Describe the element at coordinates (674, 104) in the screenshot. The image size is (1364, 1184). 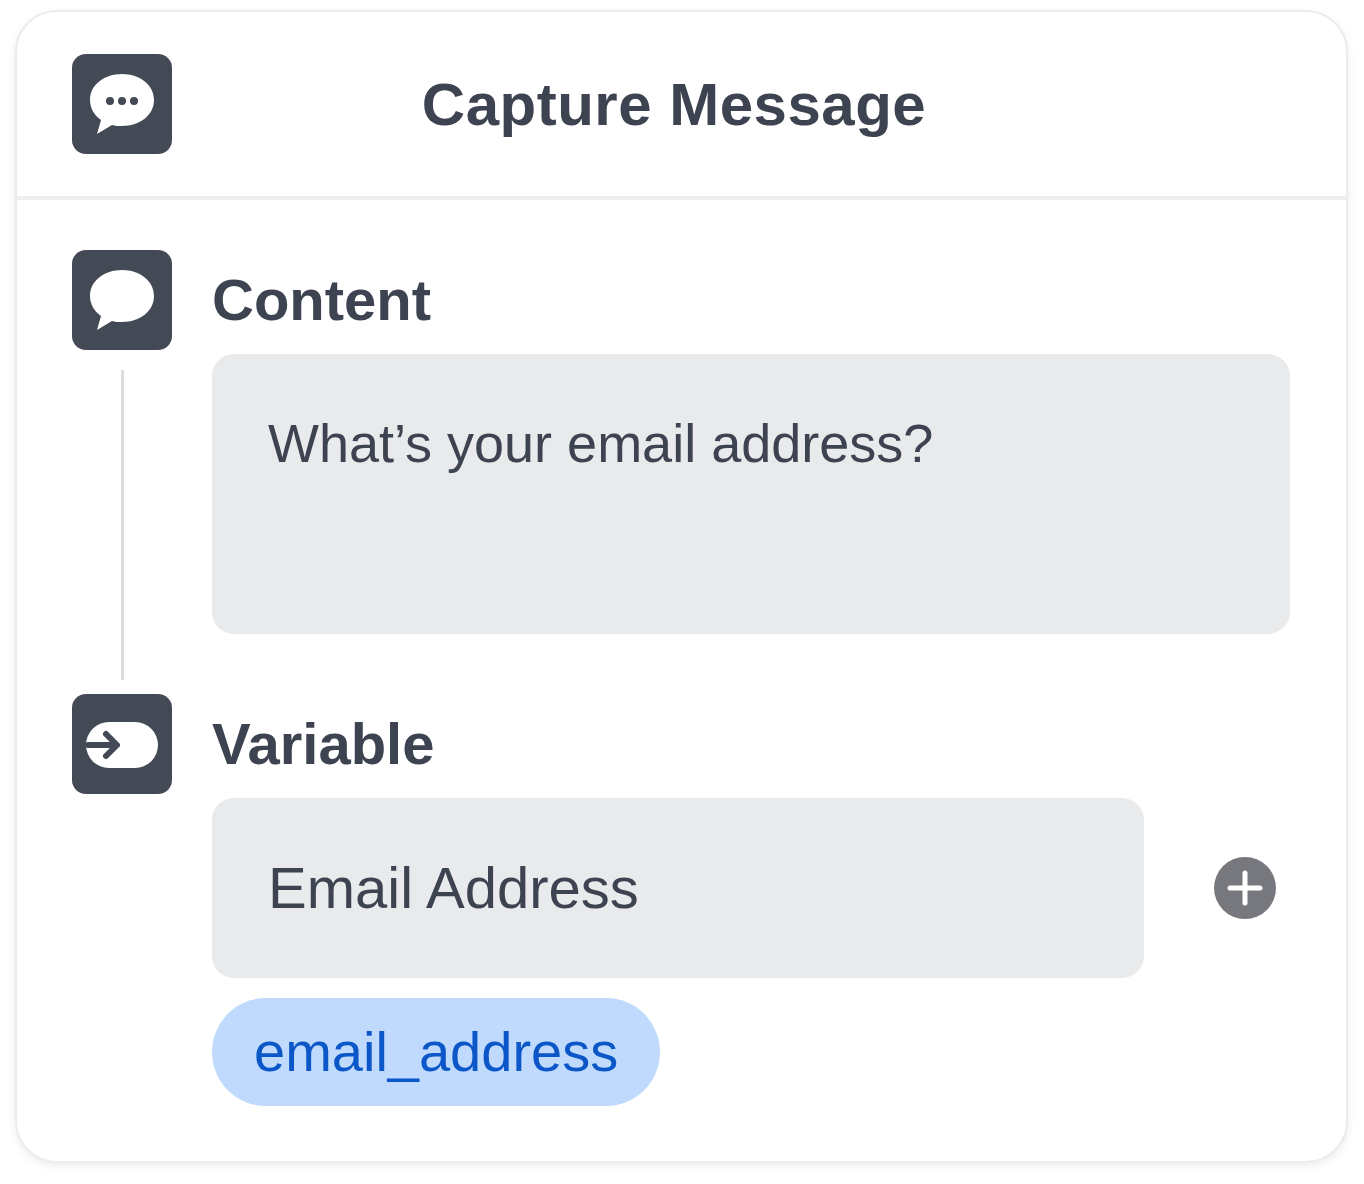
I see `card-title: Capture Message` at that location.